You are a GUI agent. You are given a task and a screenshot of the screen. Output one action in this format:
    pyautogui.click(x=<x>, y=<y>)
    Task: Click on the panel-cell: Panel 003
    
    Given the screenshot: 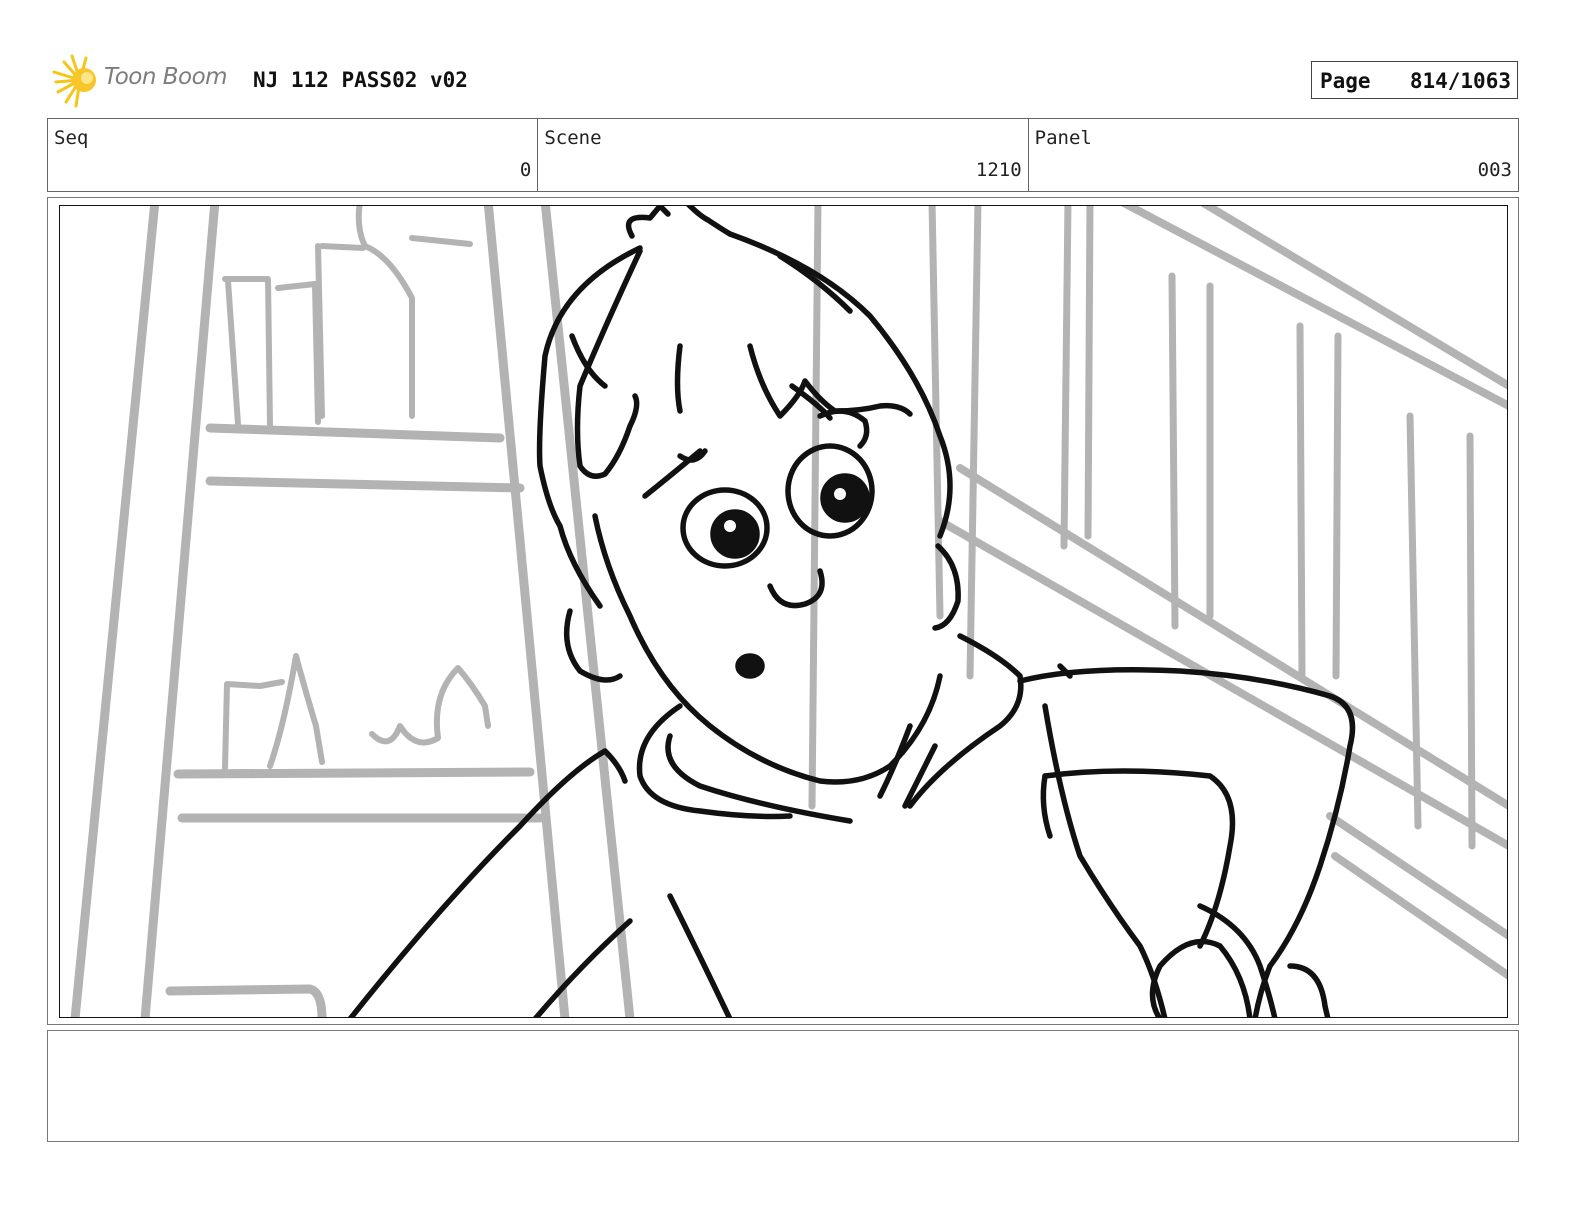 What is the action you would take?
    pyautogui.click(x=1273, y=155)
    